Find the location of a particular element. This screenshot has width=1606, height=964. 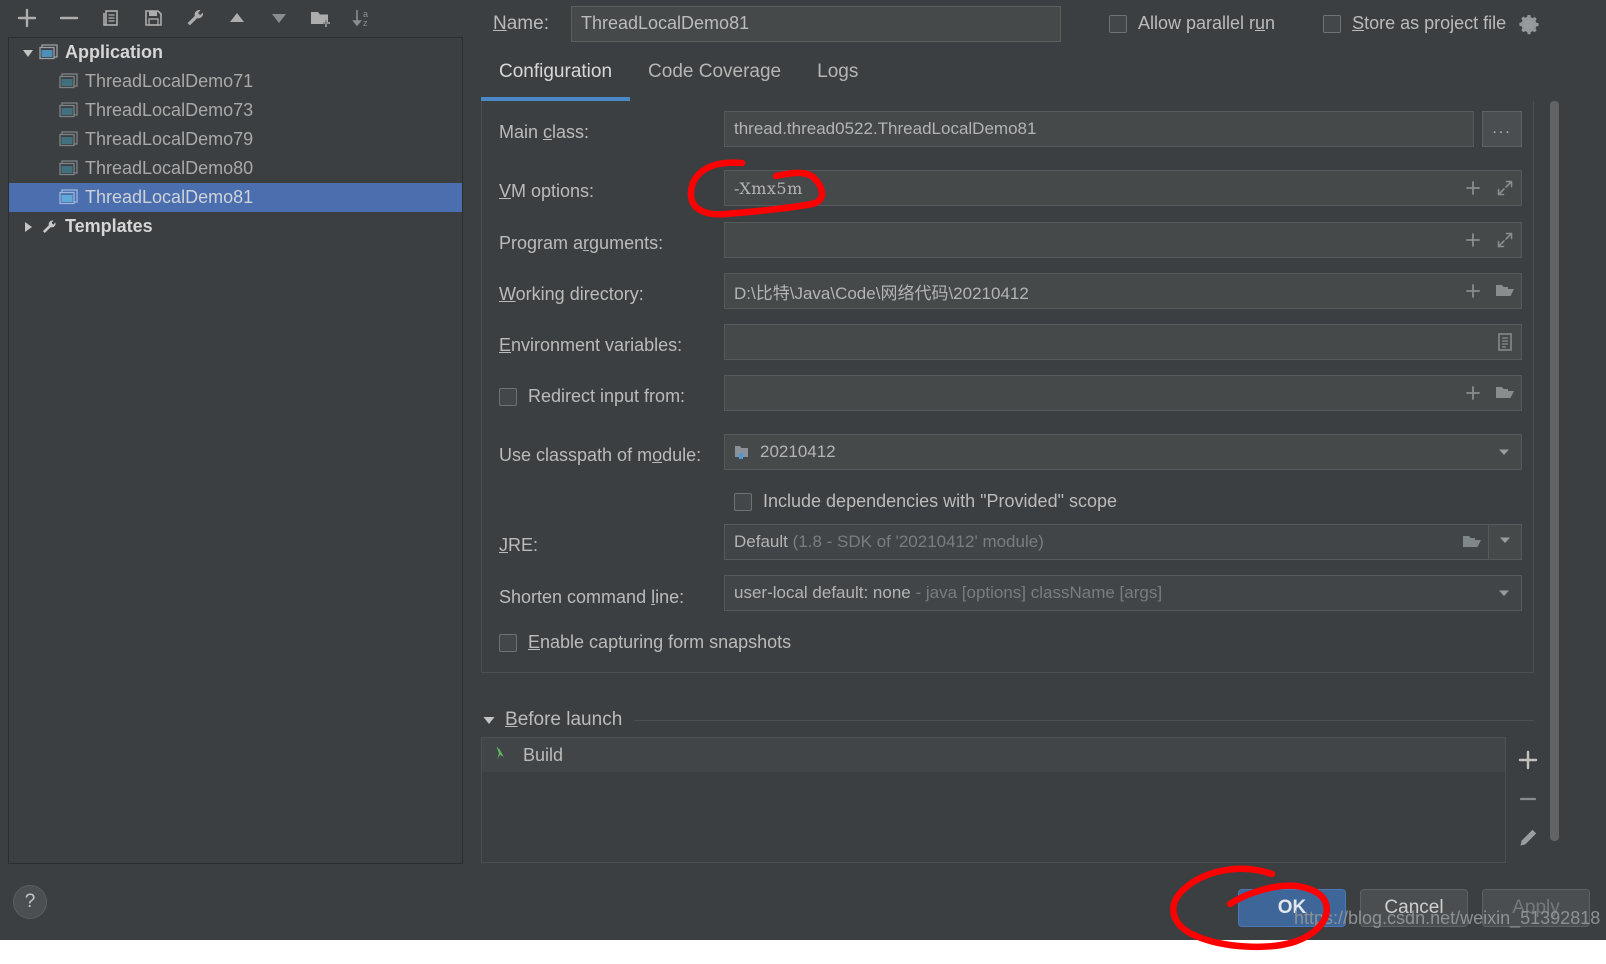

working-directory-macro-button is located at coordinates (1473, 291).